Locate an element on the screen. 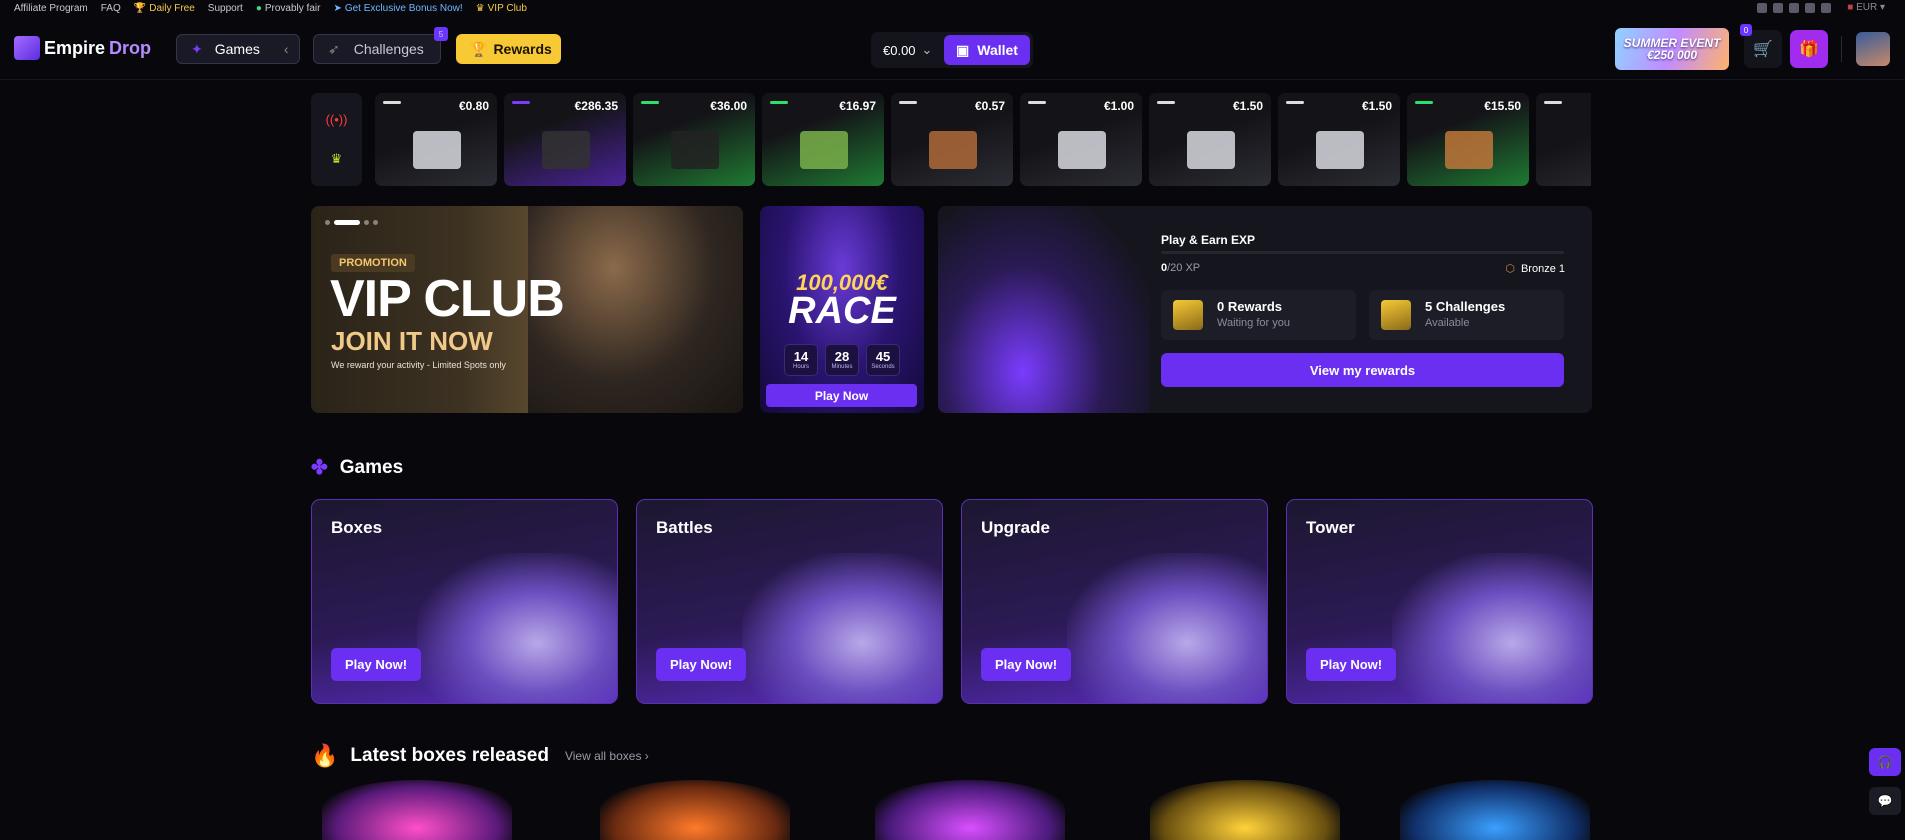 The image size is (1905, 840). countdown-hours: 14 Hours is located at coordinates (801, 360).